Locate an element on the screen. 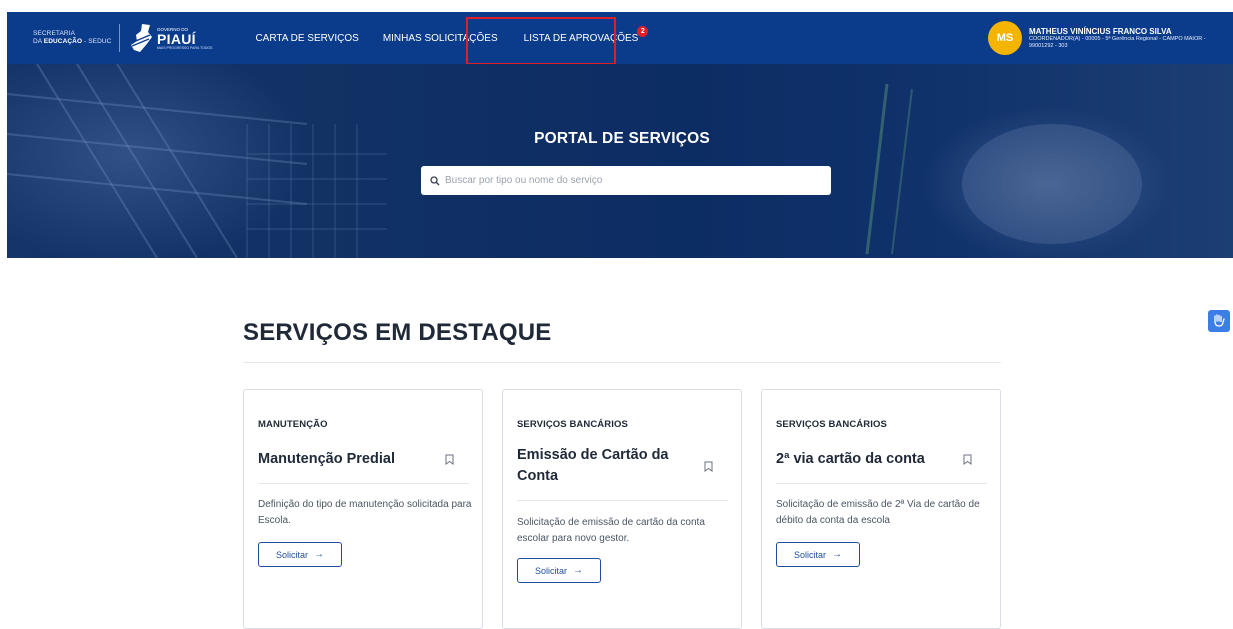 The width and height of the screenshot is (1233, 629). sign-language-icon is located at coordinates (1219, 320).